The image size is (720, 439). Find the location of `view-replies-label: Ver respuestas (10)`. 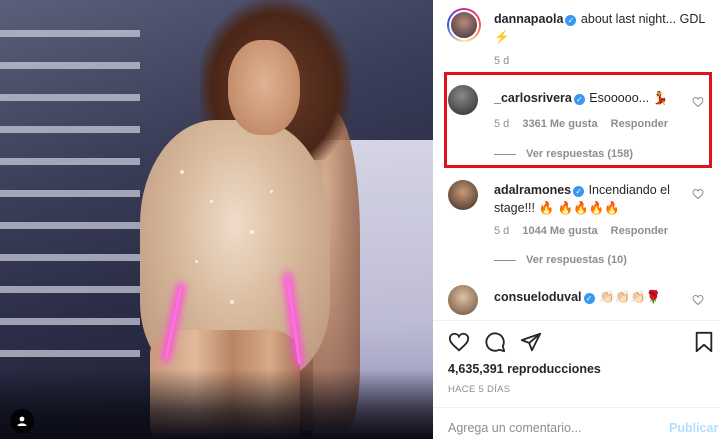

view-replies-label: Ver respuestas (10) is located at coordinates (576, 260).